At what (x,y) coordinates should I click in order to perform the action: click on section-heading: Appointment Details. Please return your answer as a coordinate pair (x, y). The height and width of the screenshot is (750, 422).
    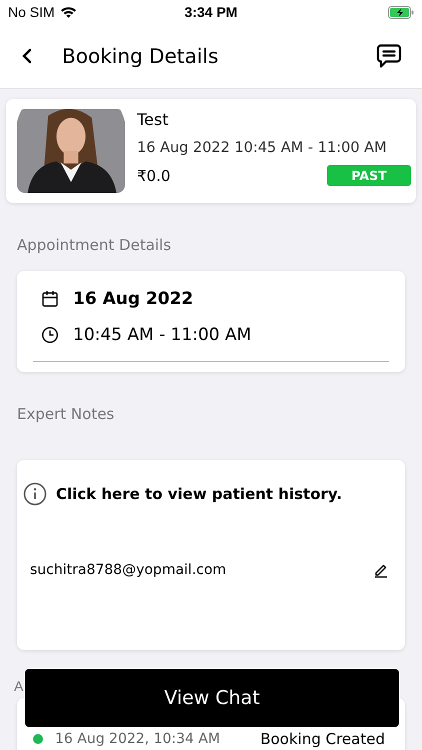
    Looking at the image, I should click on (94, 245).